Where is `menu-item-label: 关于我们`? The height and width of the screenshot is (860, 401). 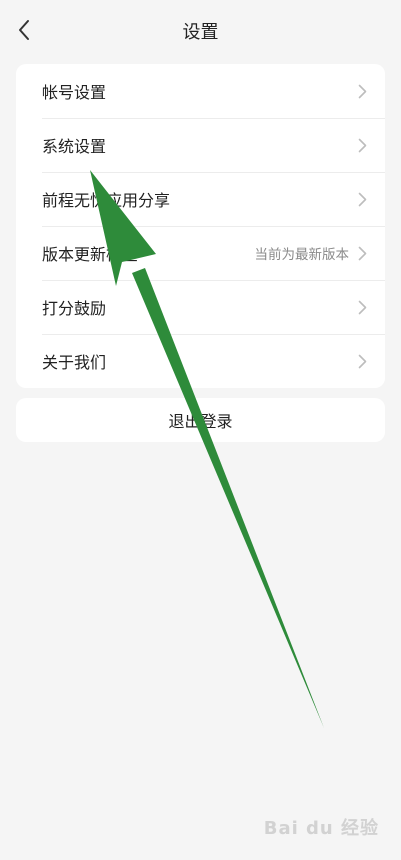 menu-item-label: 关于我们 is located at coordinates (74, 362).